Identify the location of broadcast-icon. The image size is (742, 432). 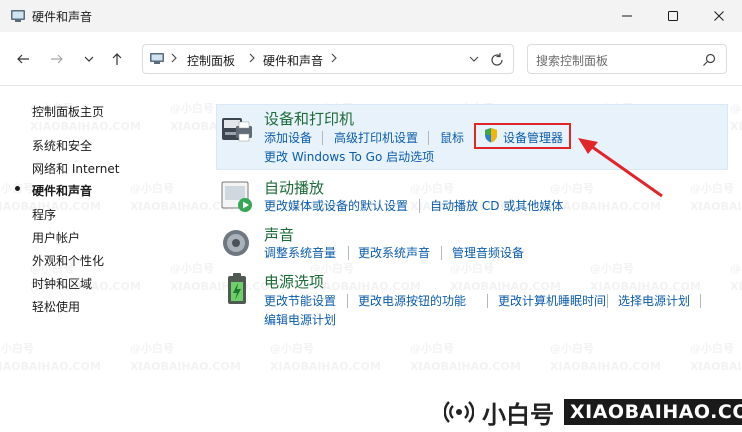
(459, 412).